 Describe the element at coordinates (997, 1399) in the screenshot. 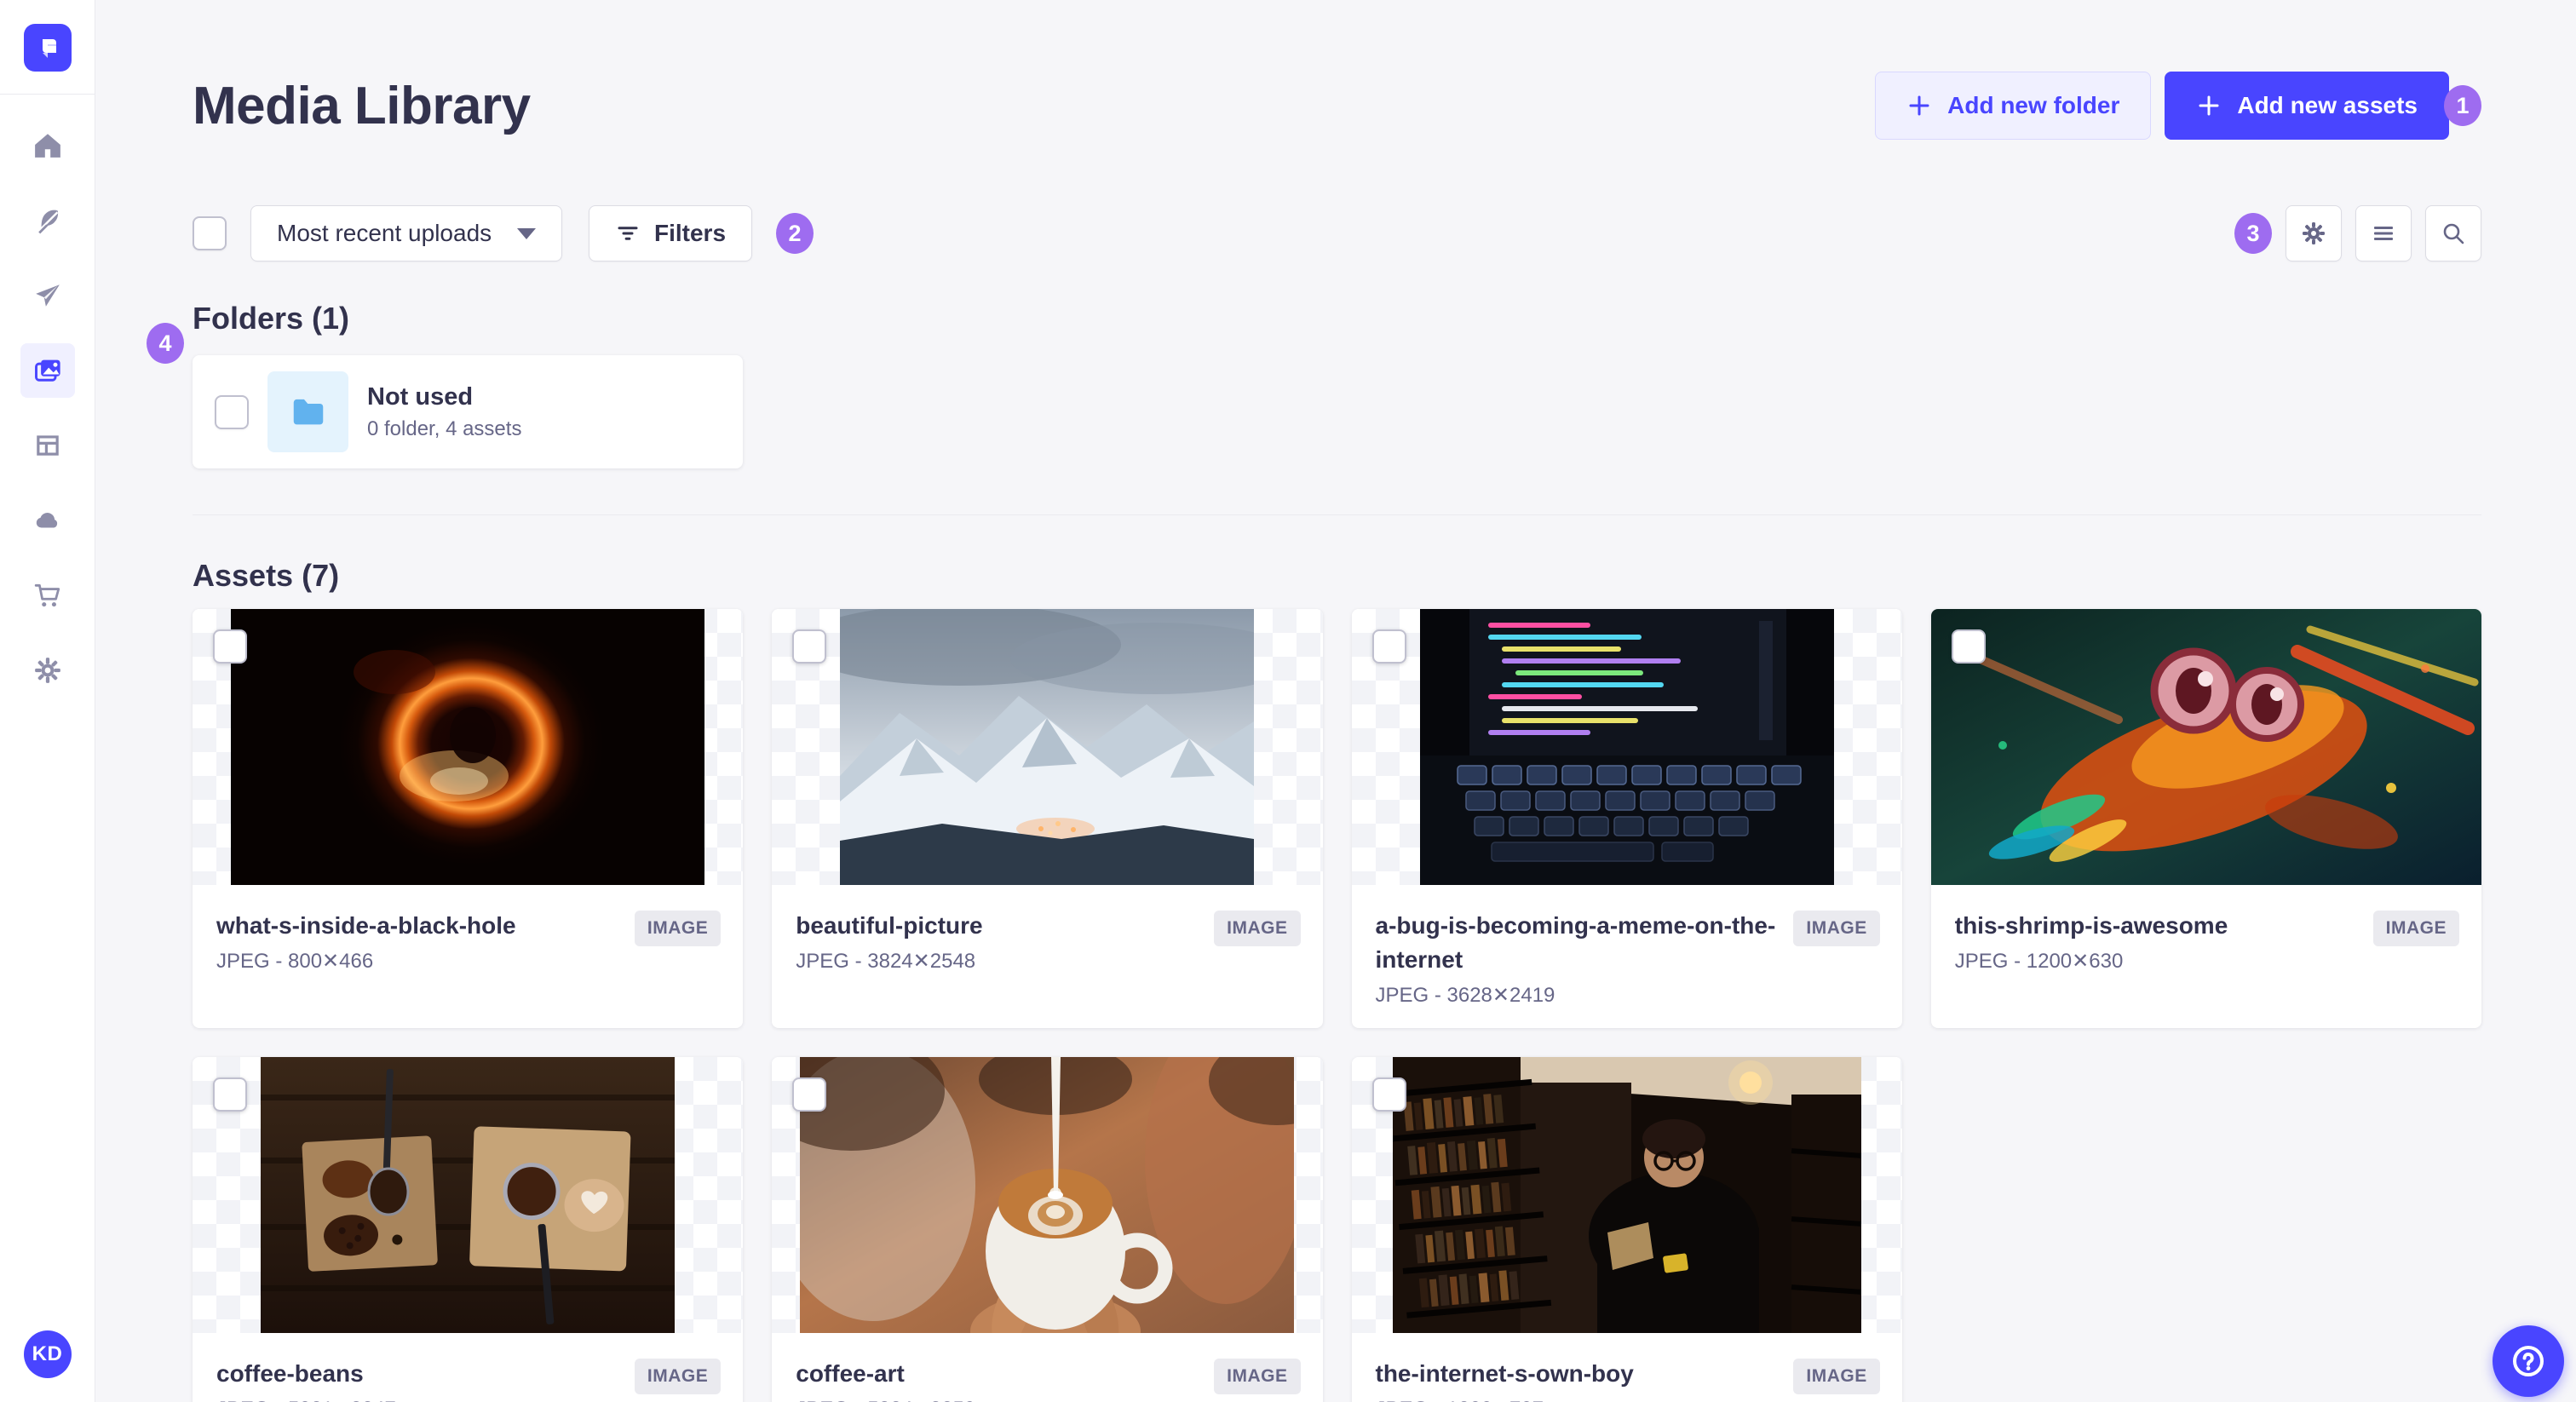

I see `asset-meta: JPEG - 5824✕3259` at that location.